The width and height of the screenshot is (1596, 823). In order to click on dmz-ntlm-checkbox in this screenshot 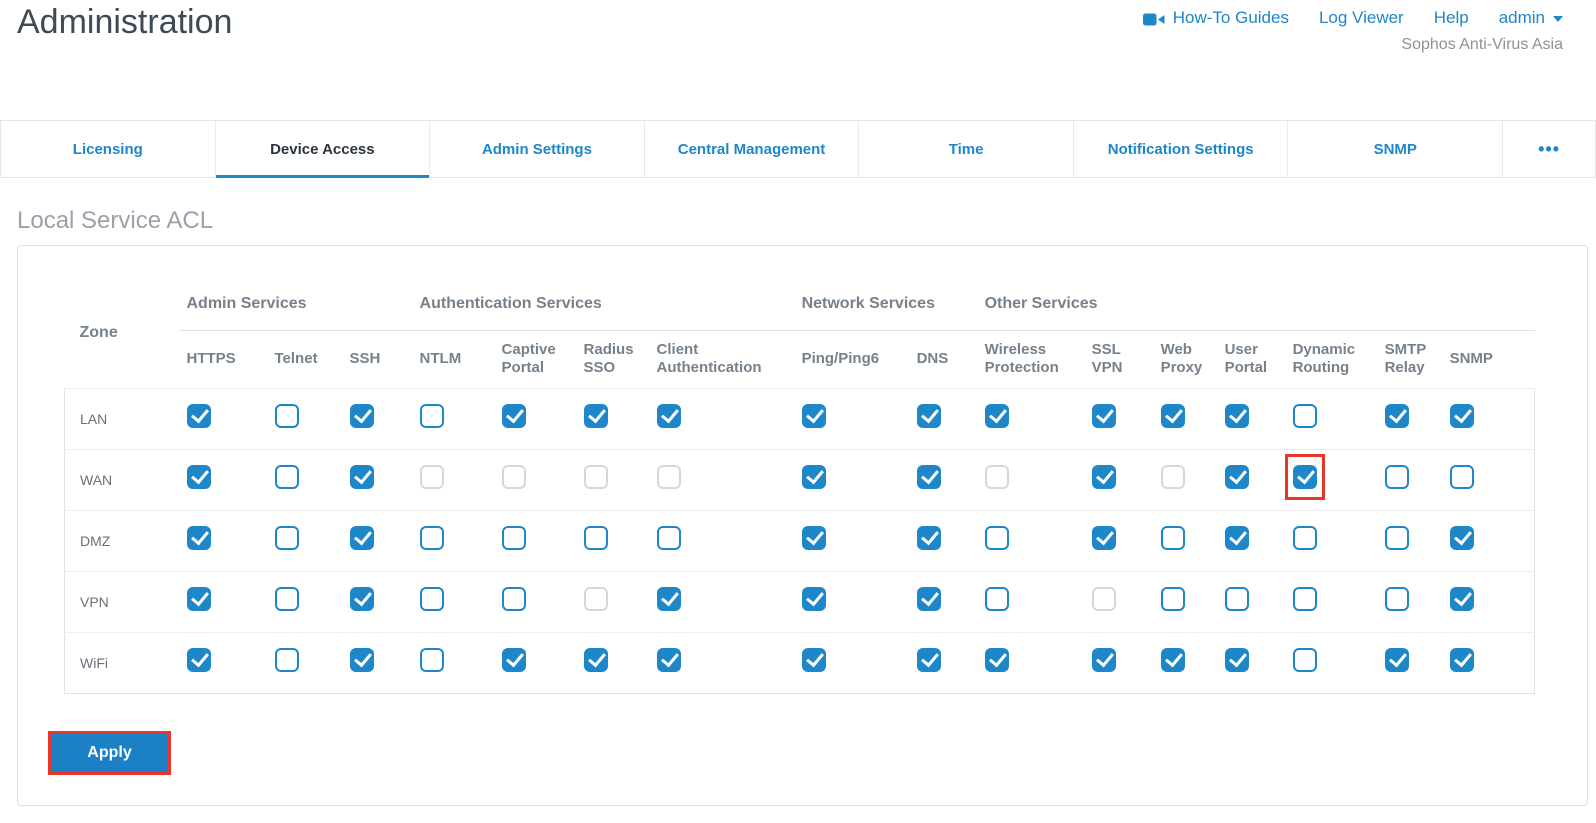, I will do `click(431, 538)`.